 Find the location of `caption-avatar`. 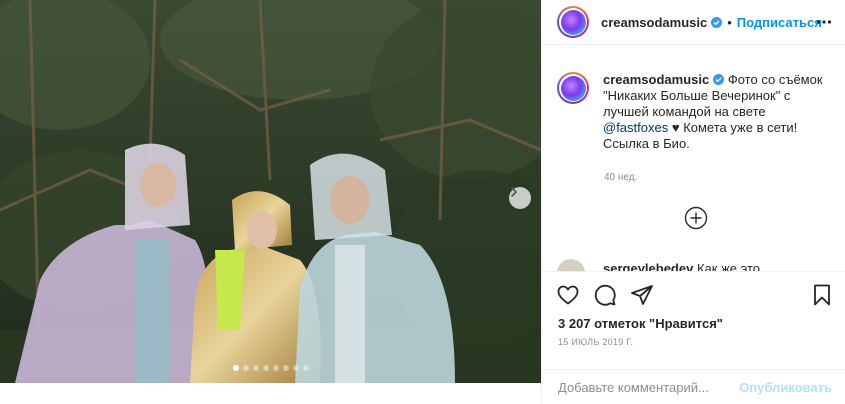

caption-avatar is located at coordinates (573, 88).